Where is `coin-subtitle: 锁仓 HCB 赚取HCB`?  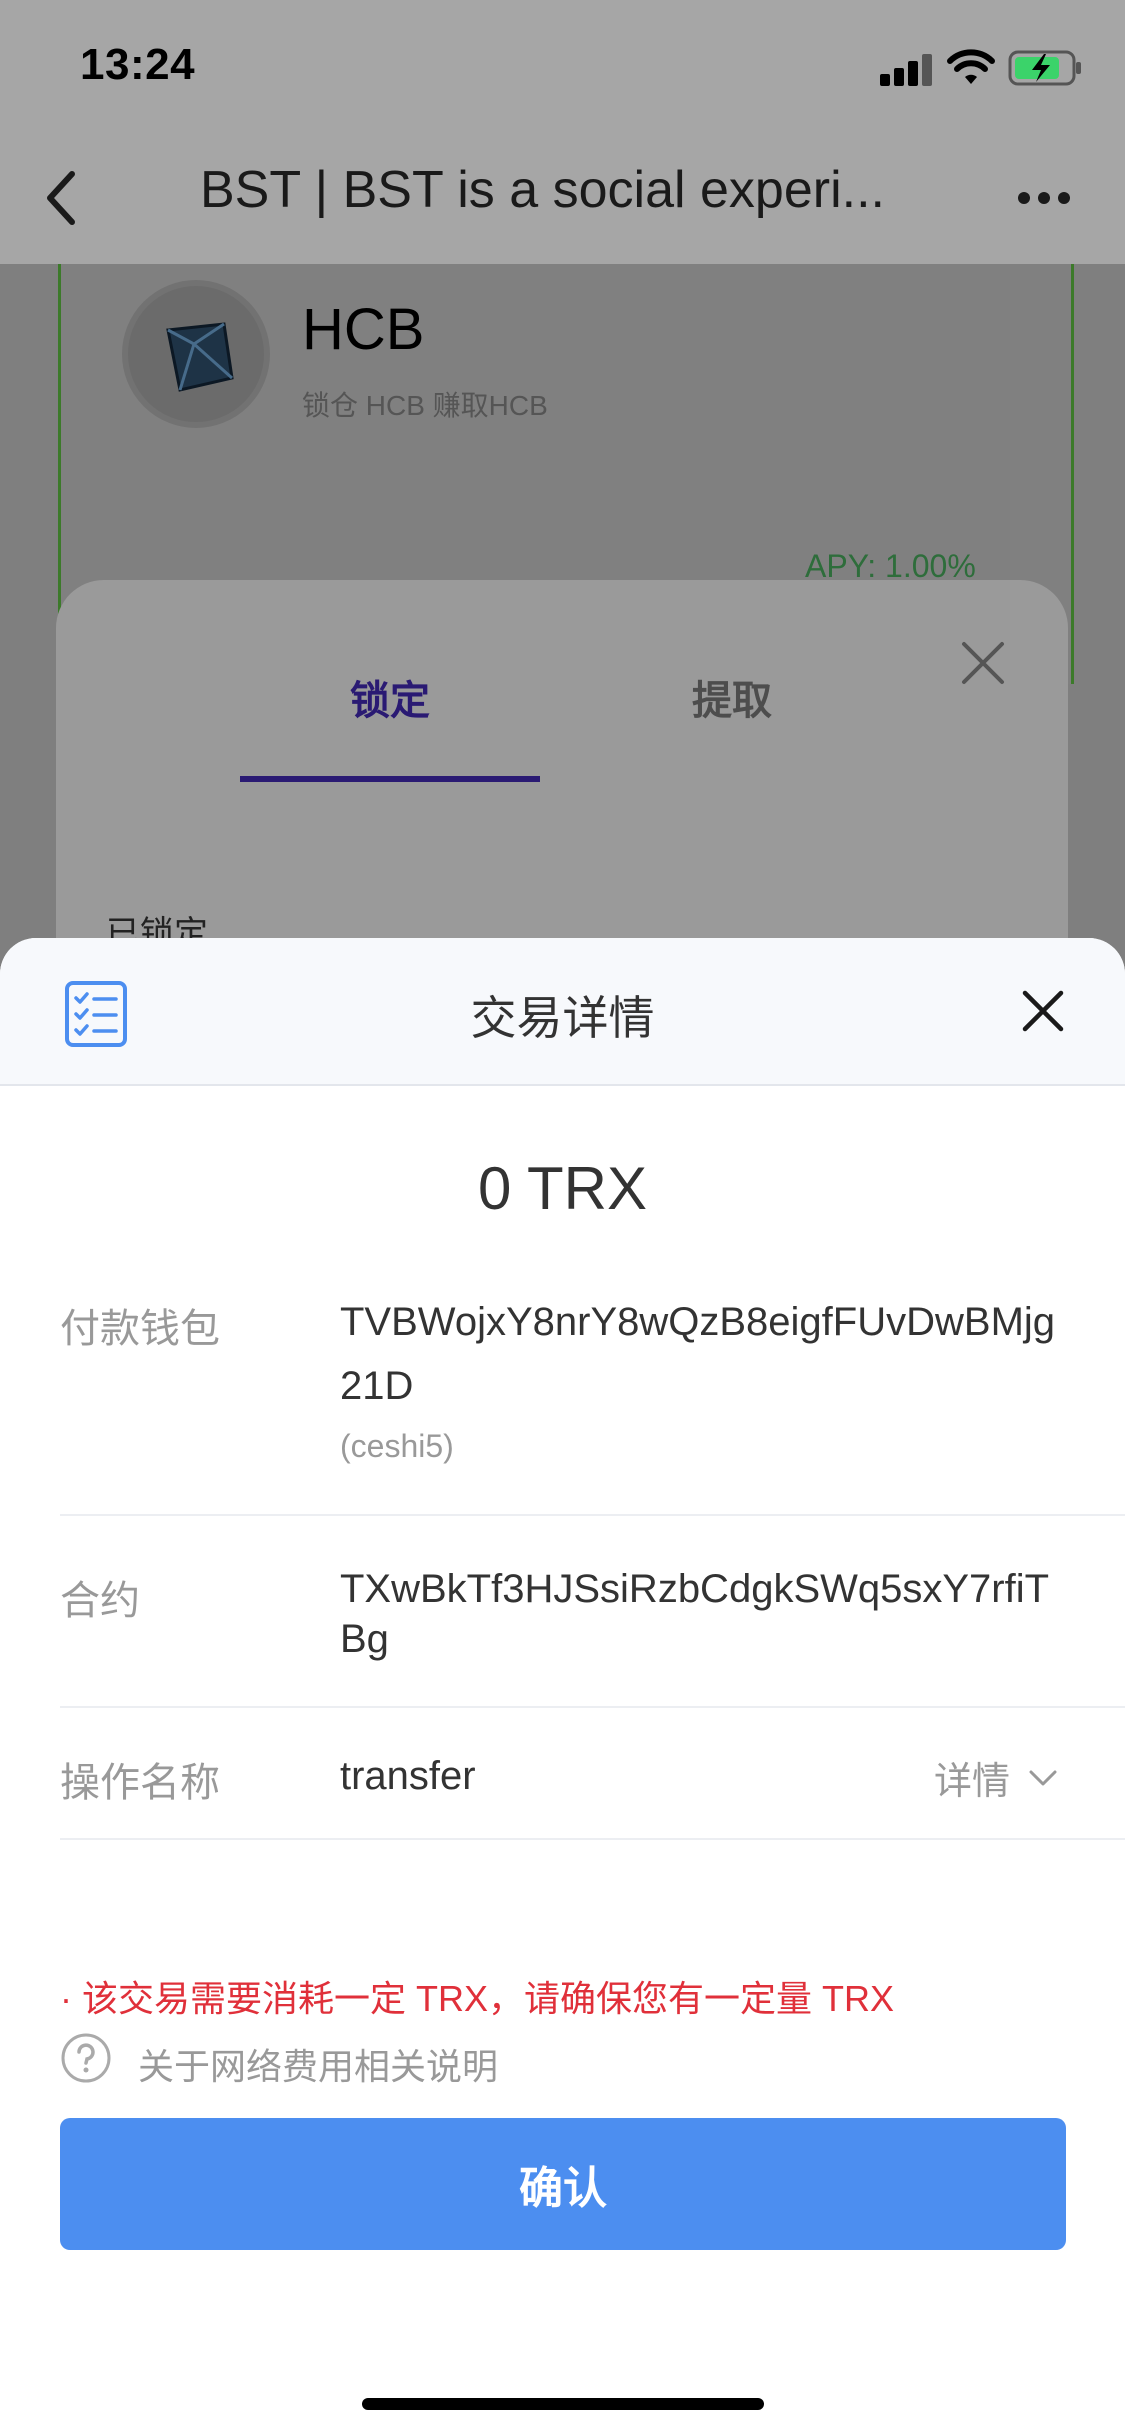
coin-subtitle: 锁仓 HCB 赚取HCB is located at coordinates (425, 405).